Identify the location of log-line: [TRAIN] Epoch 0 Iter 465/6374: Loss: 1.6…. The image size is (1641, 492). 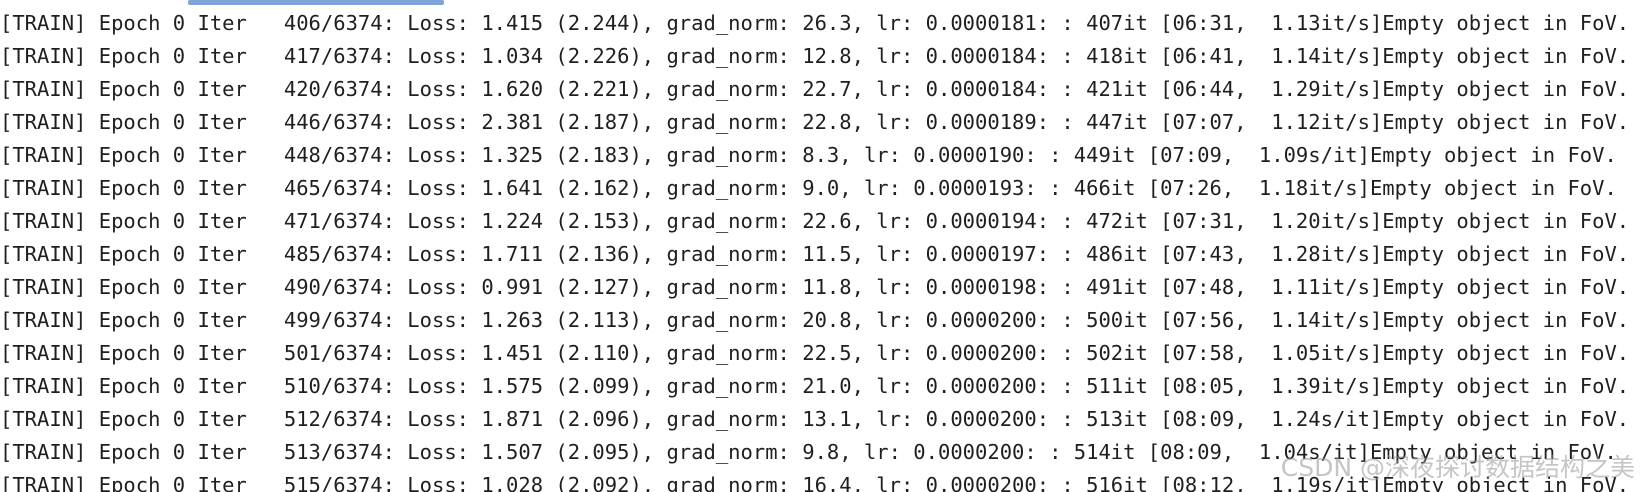
(808, 188).